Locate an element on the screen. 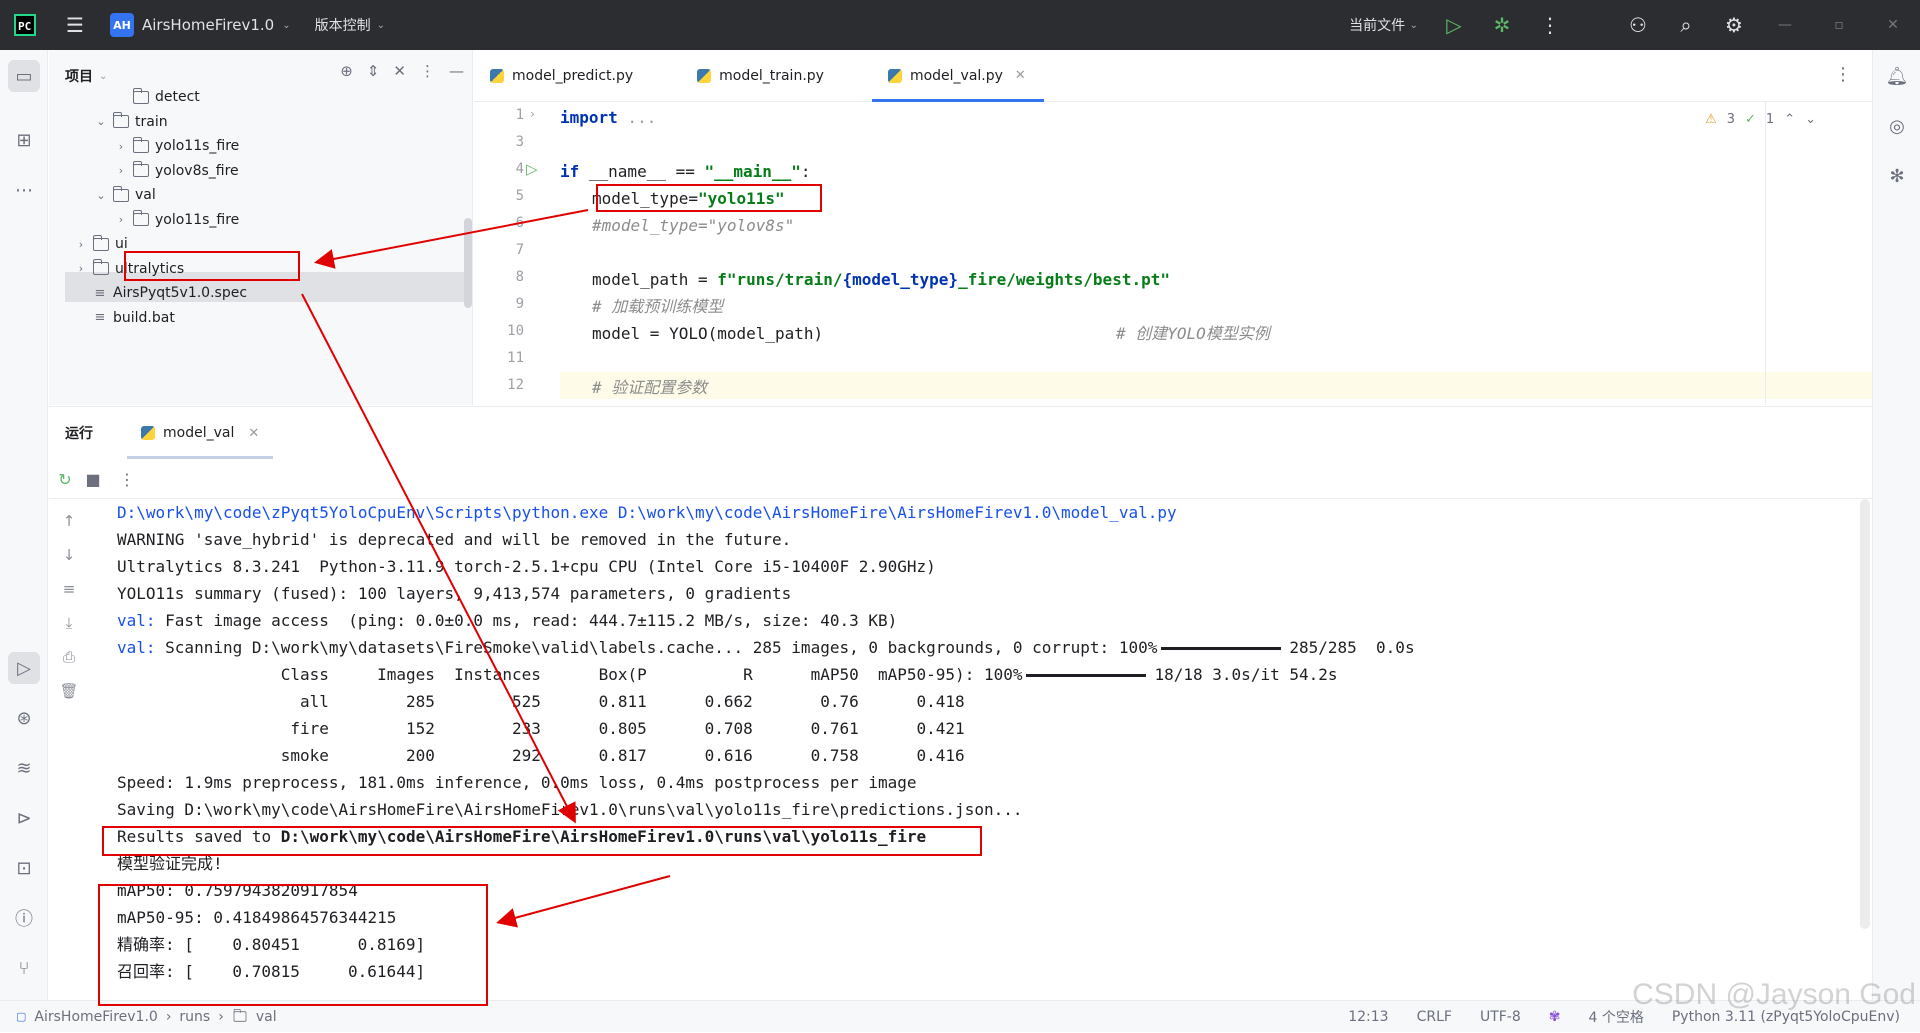  print-icon: ⎙ is located at coordinates (69, 657).